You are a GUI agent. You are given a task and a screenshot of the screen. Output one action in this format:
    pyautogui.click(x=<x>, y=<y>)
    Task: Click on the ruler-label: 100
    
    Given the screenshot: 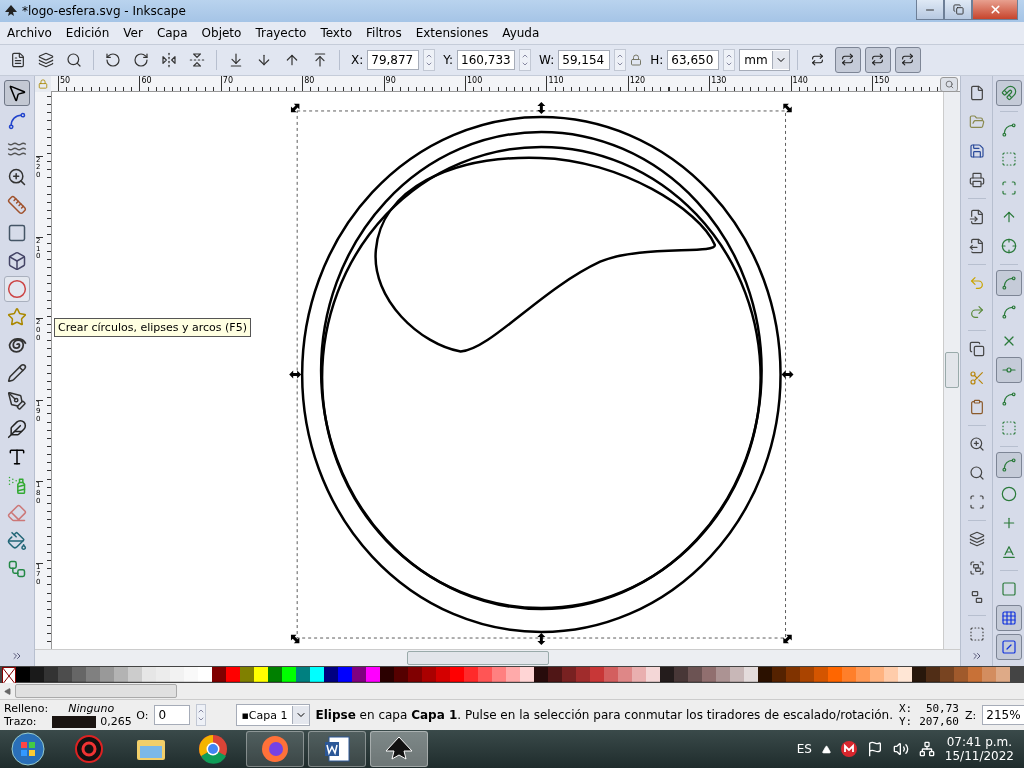 What is the action you would take?
    pyautogui.click(x=474, y=83)
    